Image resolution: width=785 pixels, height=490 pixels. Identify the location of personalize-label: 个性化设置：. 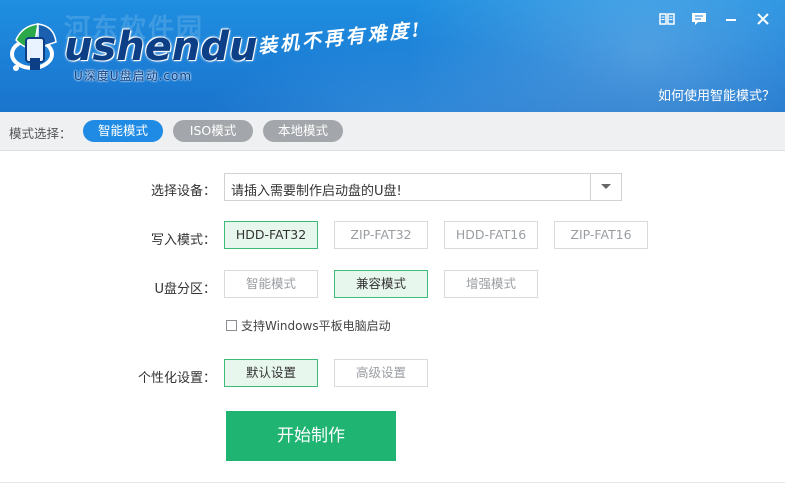
(176, 378).